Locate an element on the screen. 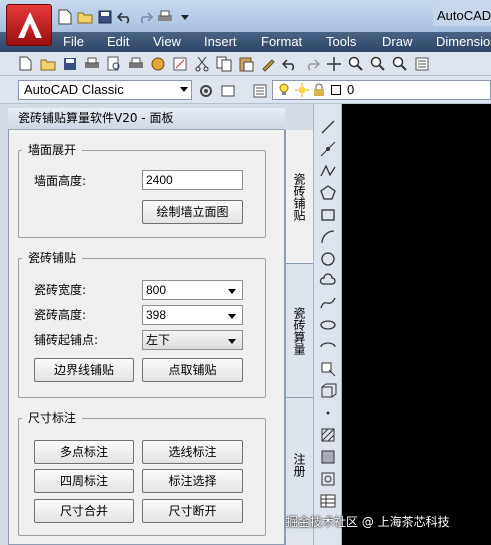  wall-height-input: 2400 is located at coordinates (192, 180).